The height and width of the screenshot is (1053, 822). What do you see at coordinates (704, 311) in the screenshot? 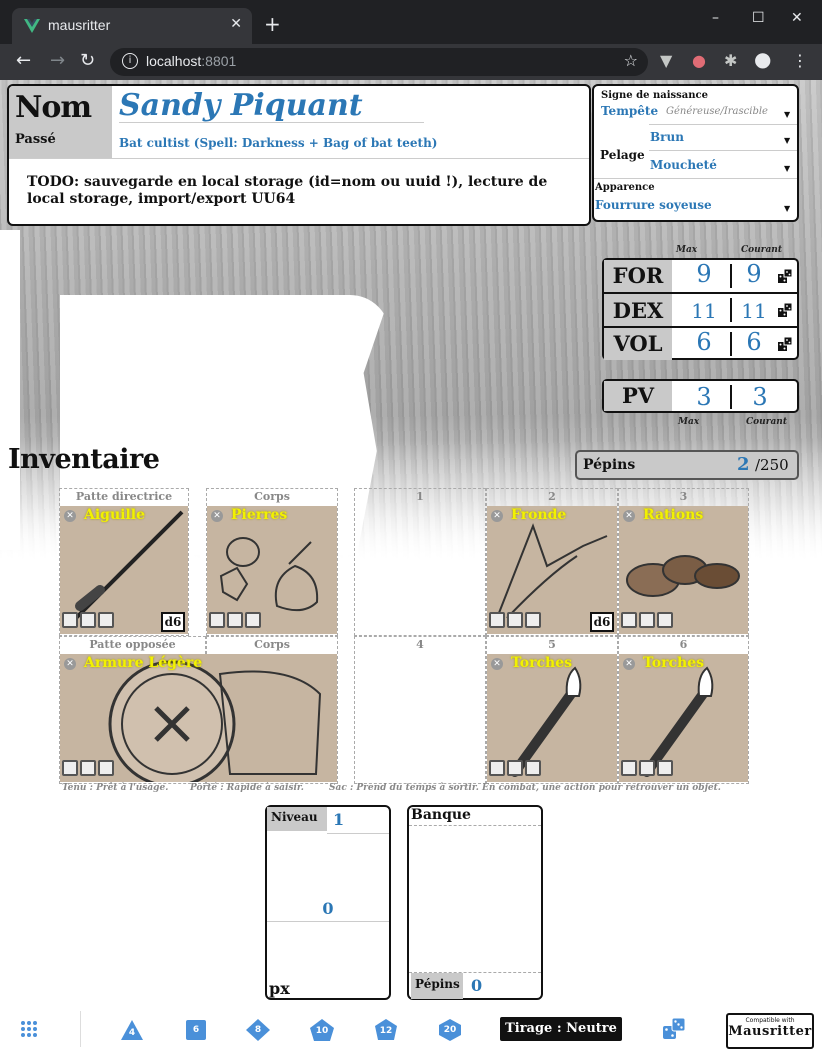
I see `dex-max-field: 11` at bounding box center [704, 311].